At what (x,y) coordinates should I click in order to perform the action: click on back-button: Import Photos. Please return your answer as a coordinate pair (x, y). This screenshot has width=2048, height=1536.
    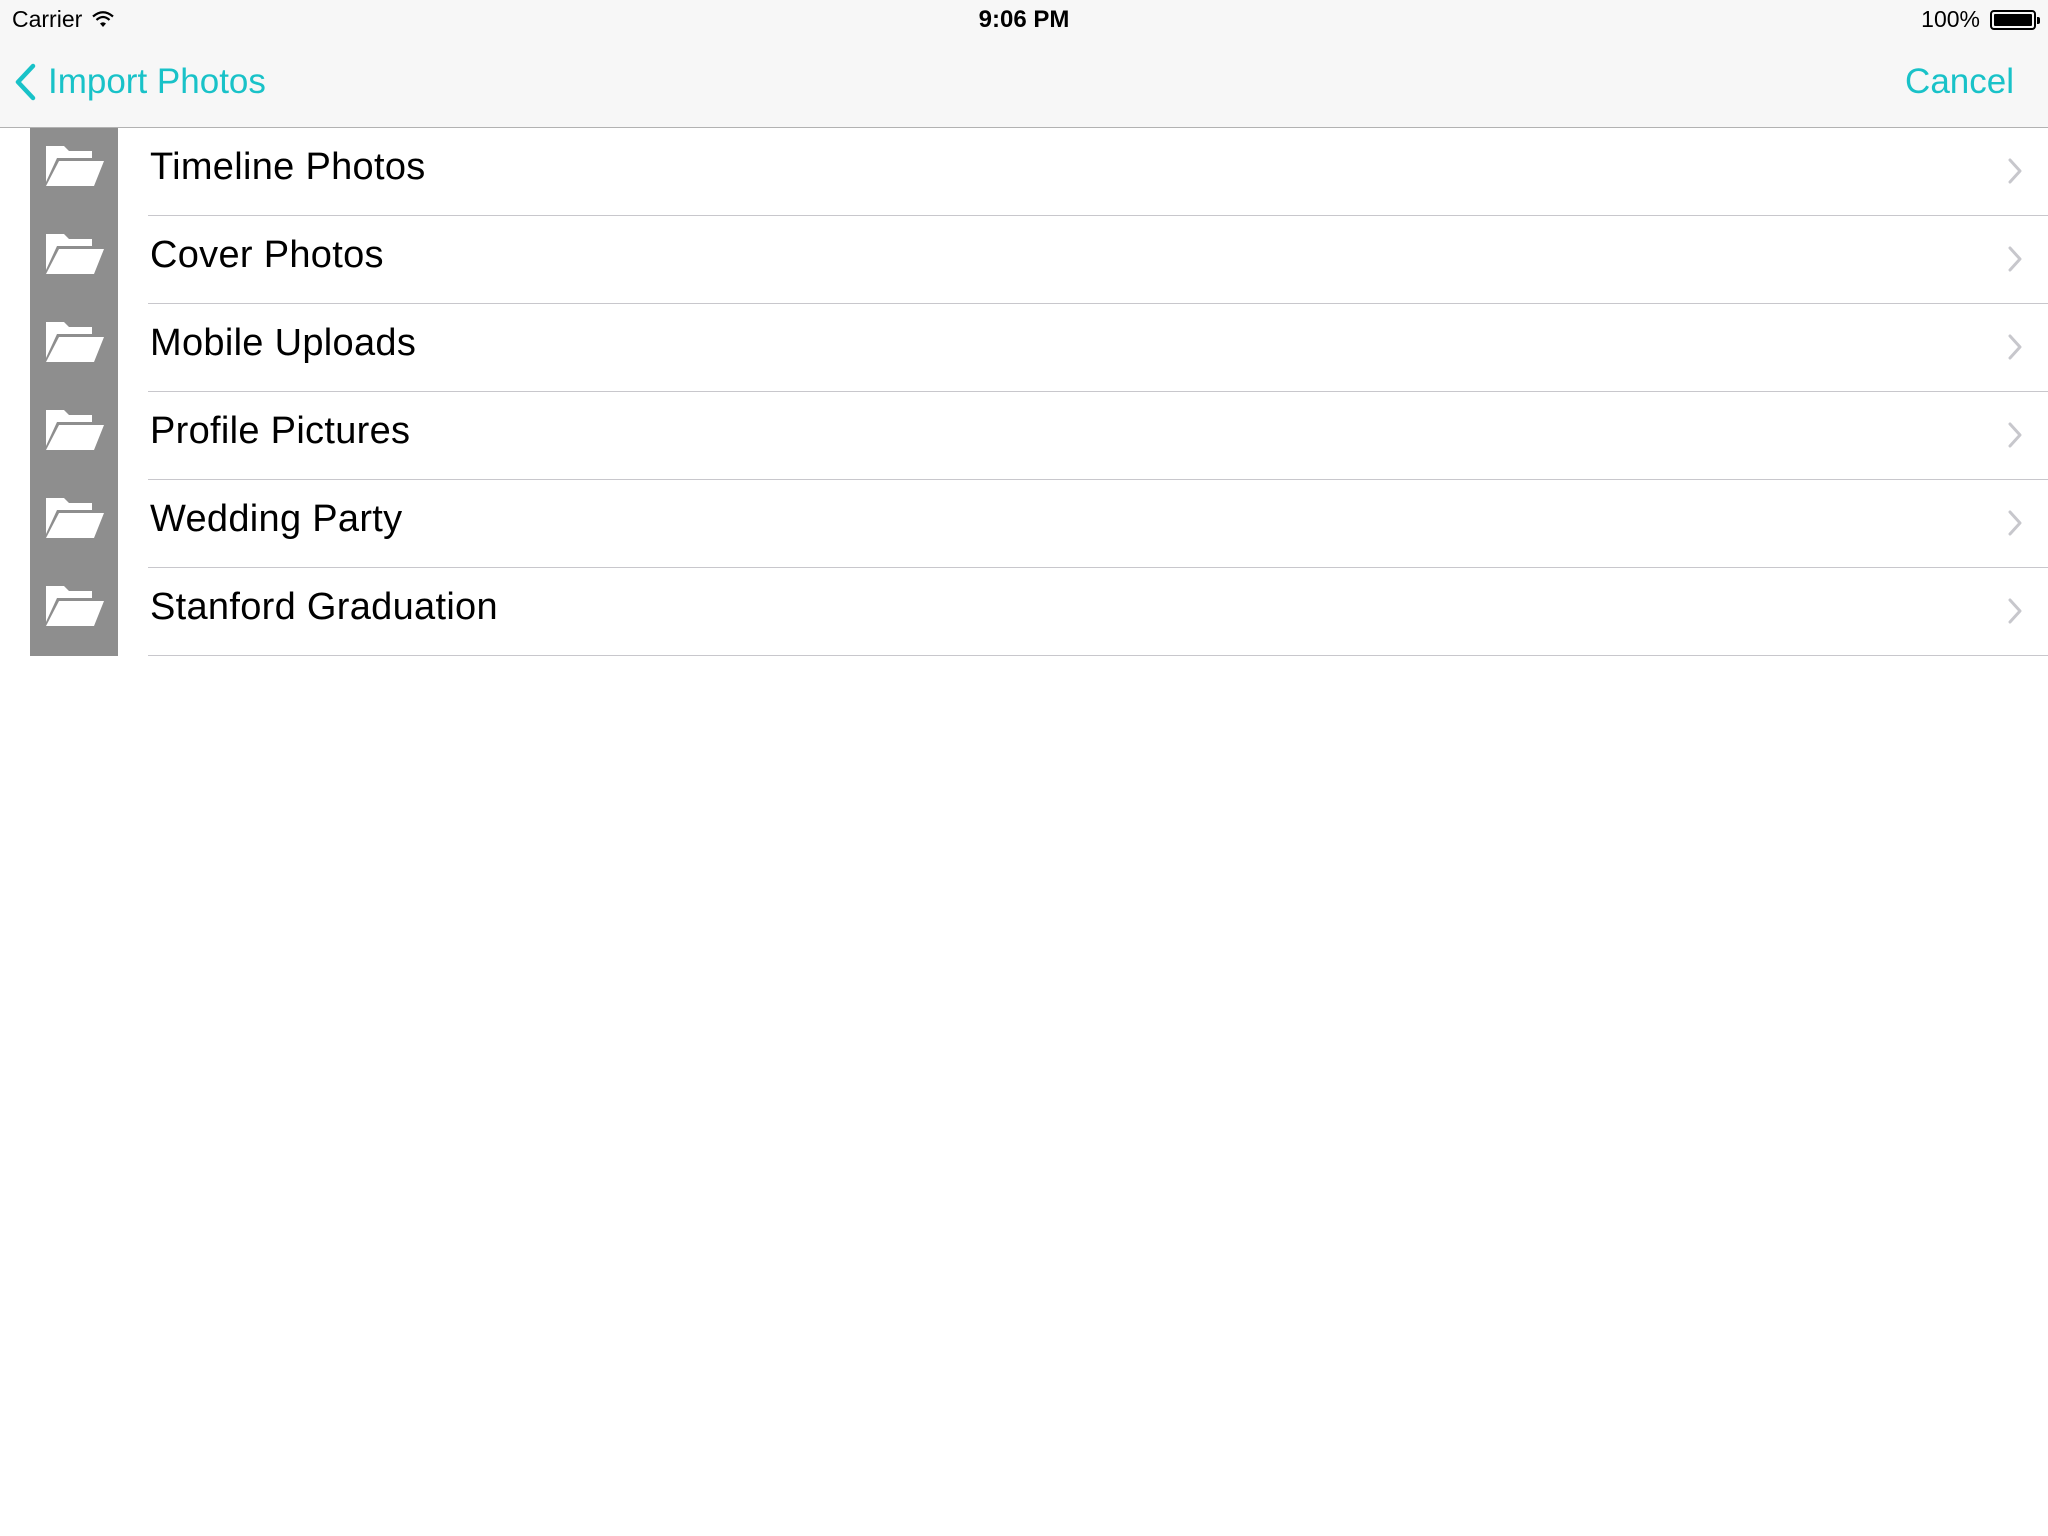
    Looking at the image, I should click on (140, 82).